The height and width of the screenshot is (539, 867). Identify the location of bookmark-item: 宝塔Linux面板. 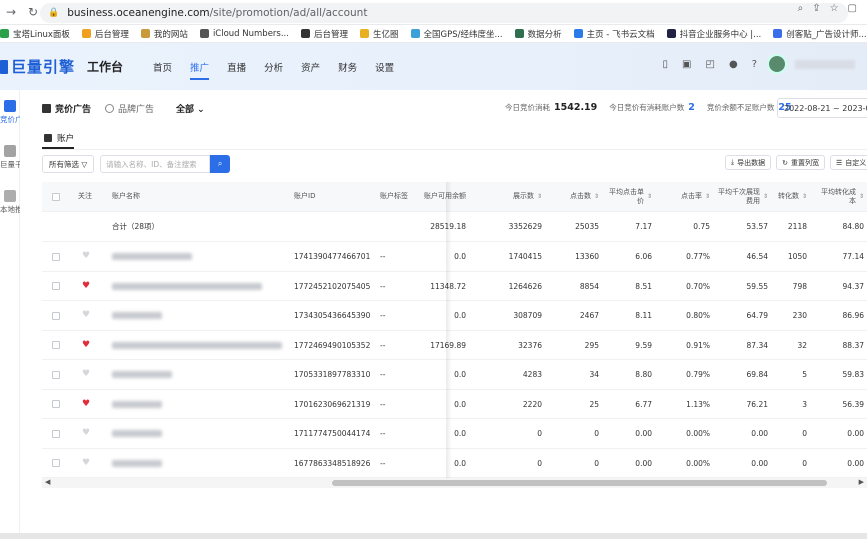
(35, 34).